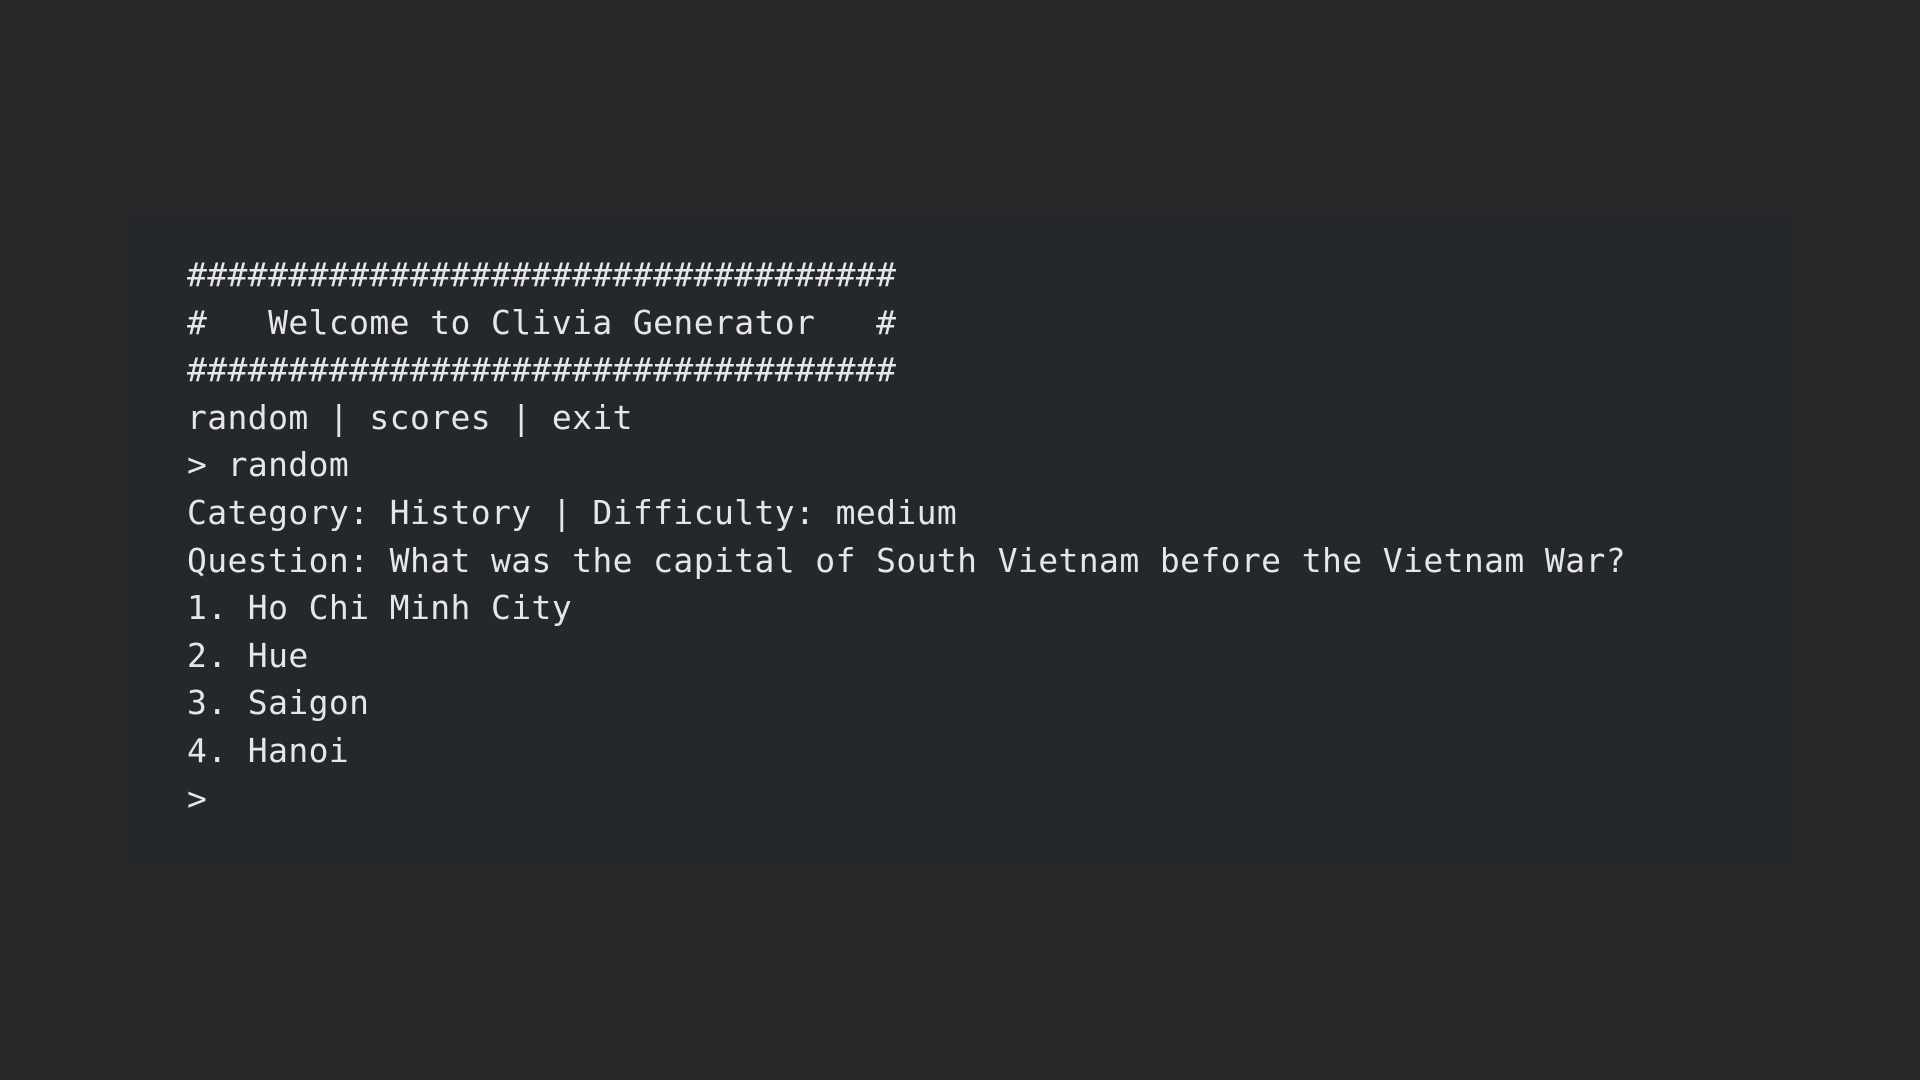 Image resolution: width=1920 pixels, height=1080 pixels. Describe the element at coordinates (197, 798) in the screenshot. I see `input-prompt: >` at that location.